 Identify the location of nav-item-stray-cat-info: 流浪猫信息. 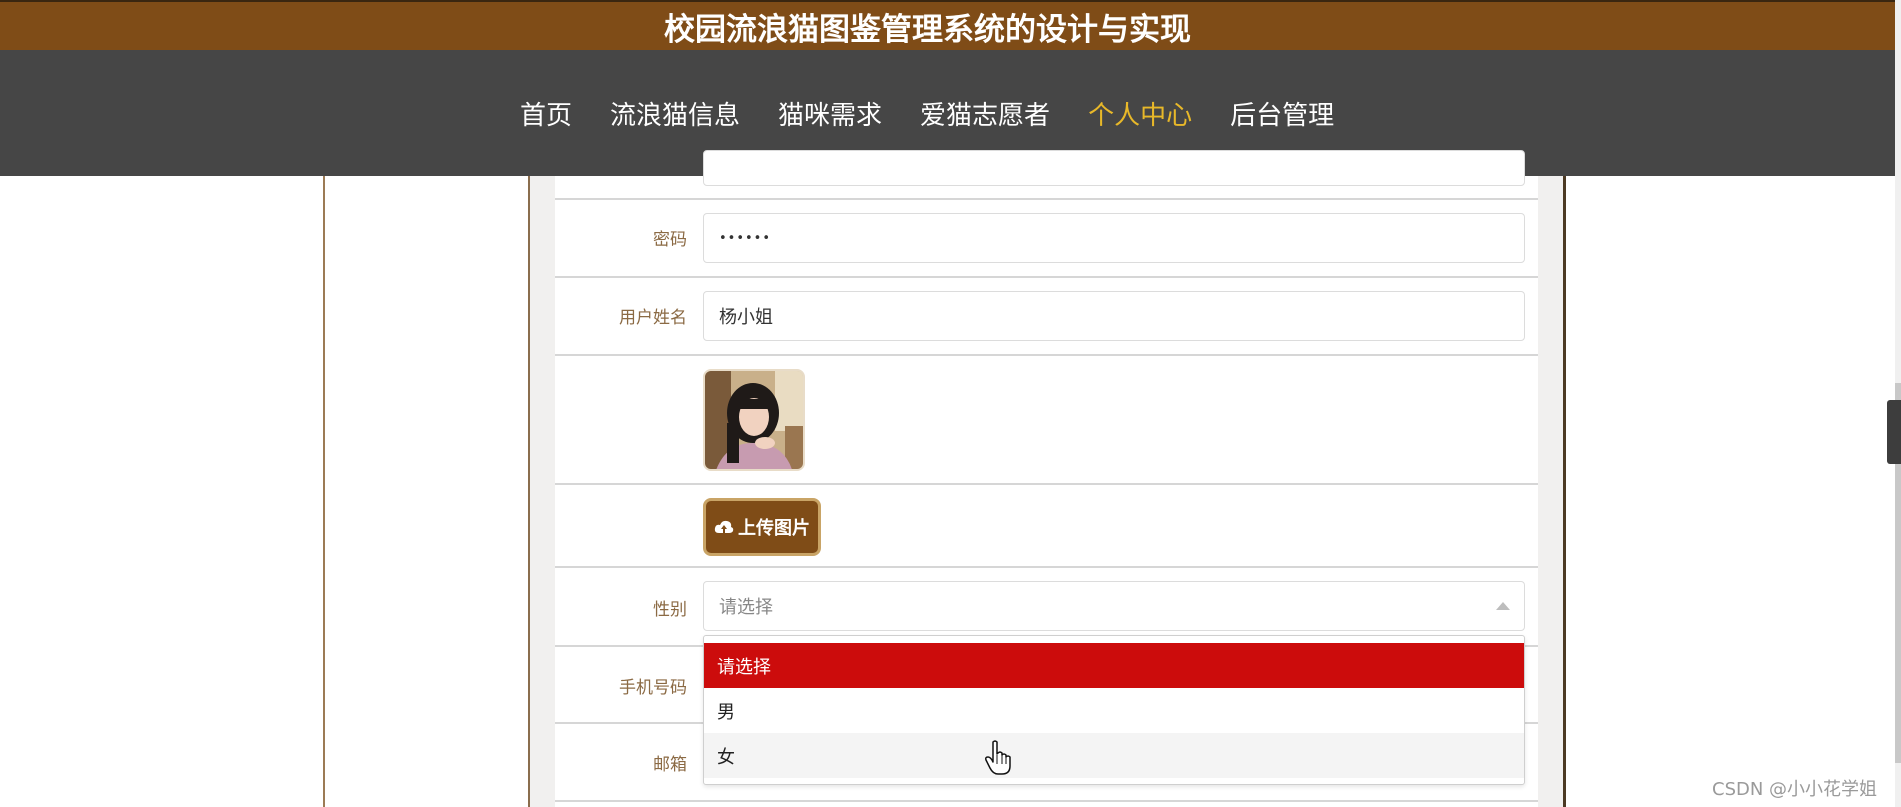
(675, 113).